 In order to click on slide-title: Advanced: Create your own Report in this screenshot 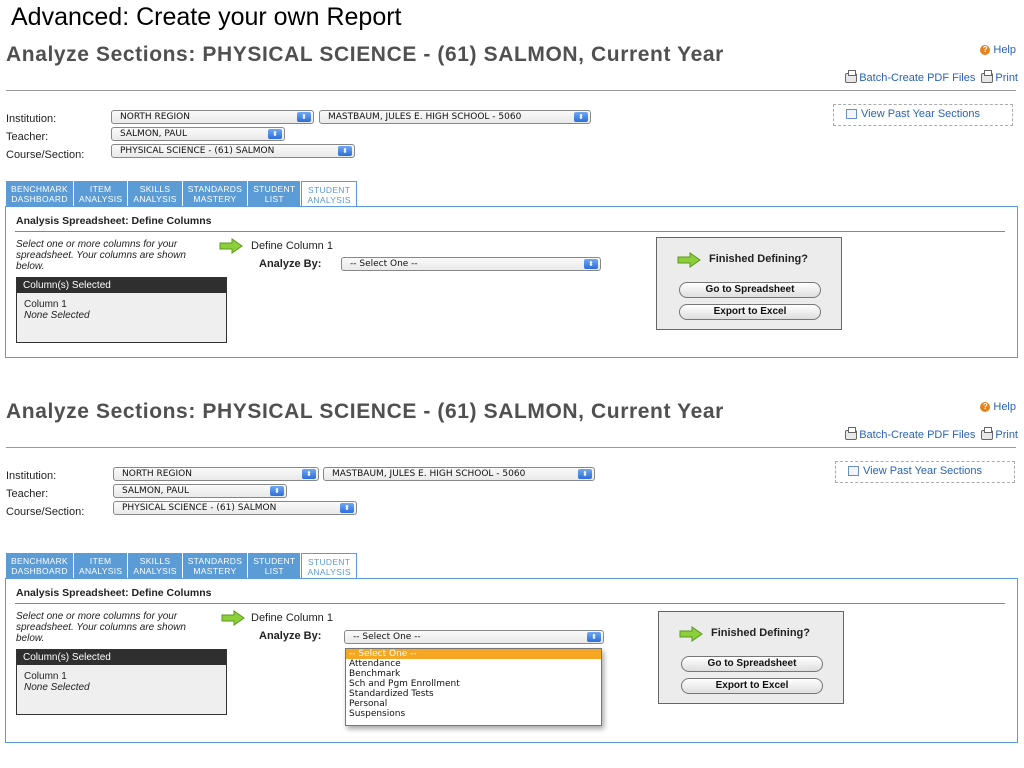, I will do `click(206, 17)`.